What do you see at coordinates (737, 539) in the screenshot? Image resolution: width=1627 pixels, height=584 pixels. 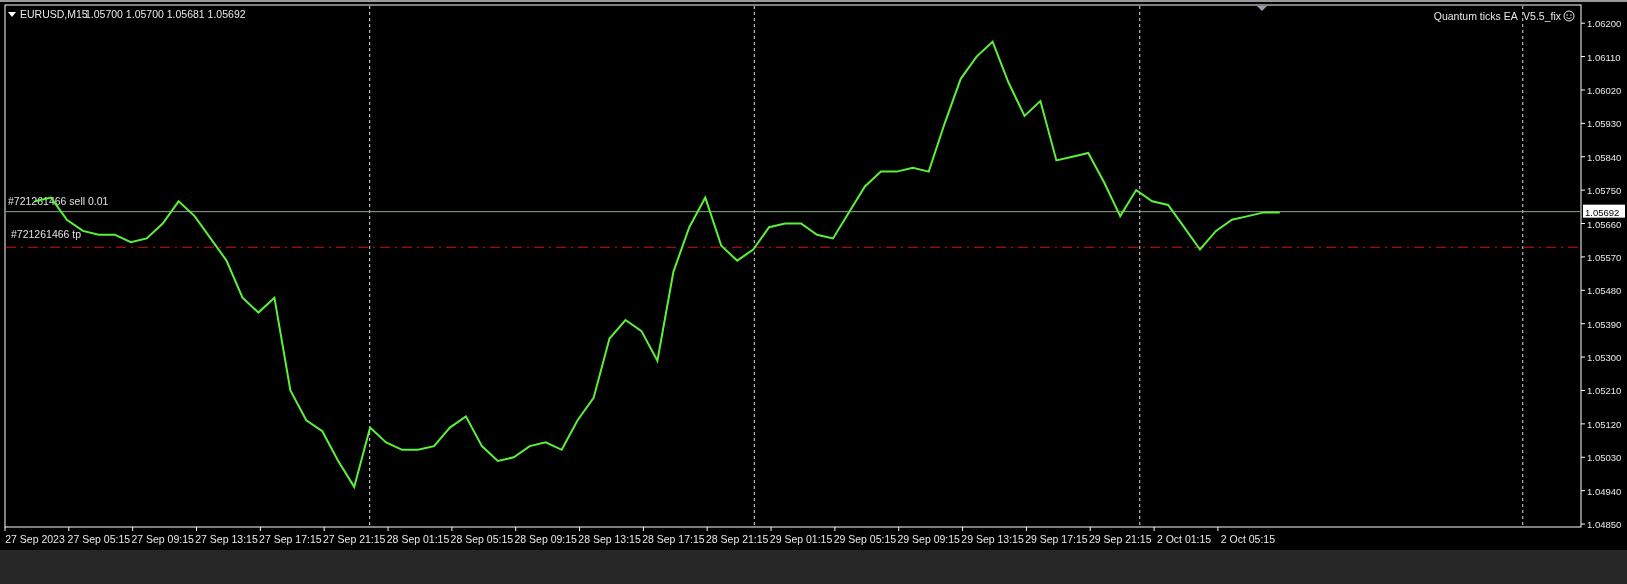 I see `time-label: 28 Sep 21:15` at bounding box center [737, 539].